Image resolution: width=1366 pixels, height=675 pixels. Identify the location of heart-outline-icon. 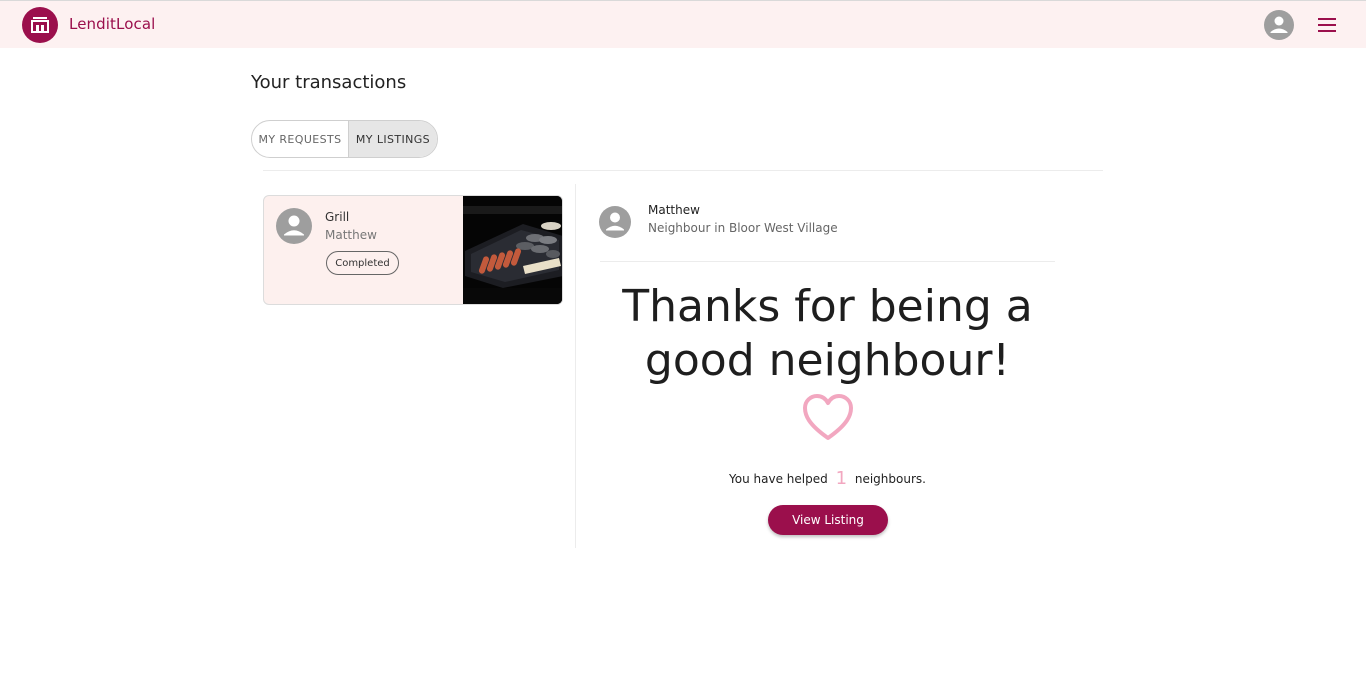
(828, 417).